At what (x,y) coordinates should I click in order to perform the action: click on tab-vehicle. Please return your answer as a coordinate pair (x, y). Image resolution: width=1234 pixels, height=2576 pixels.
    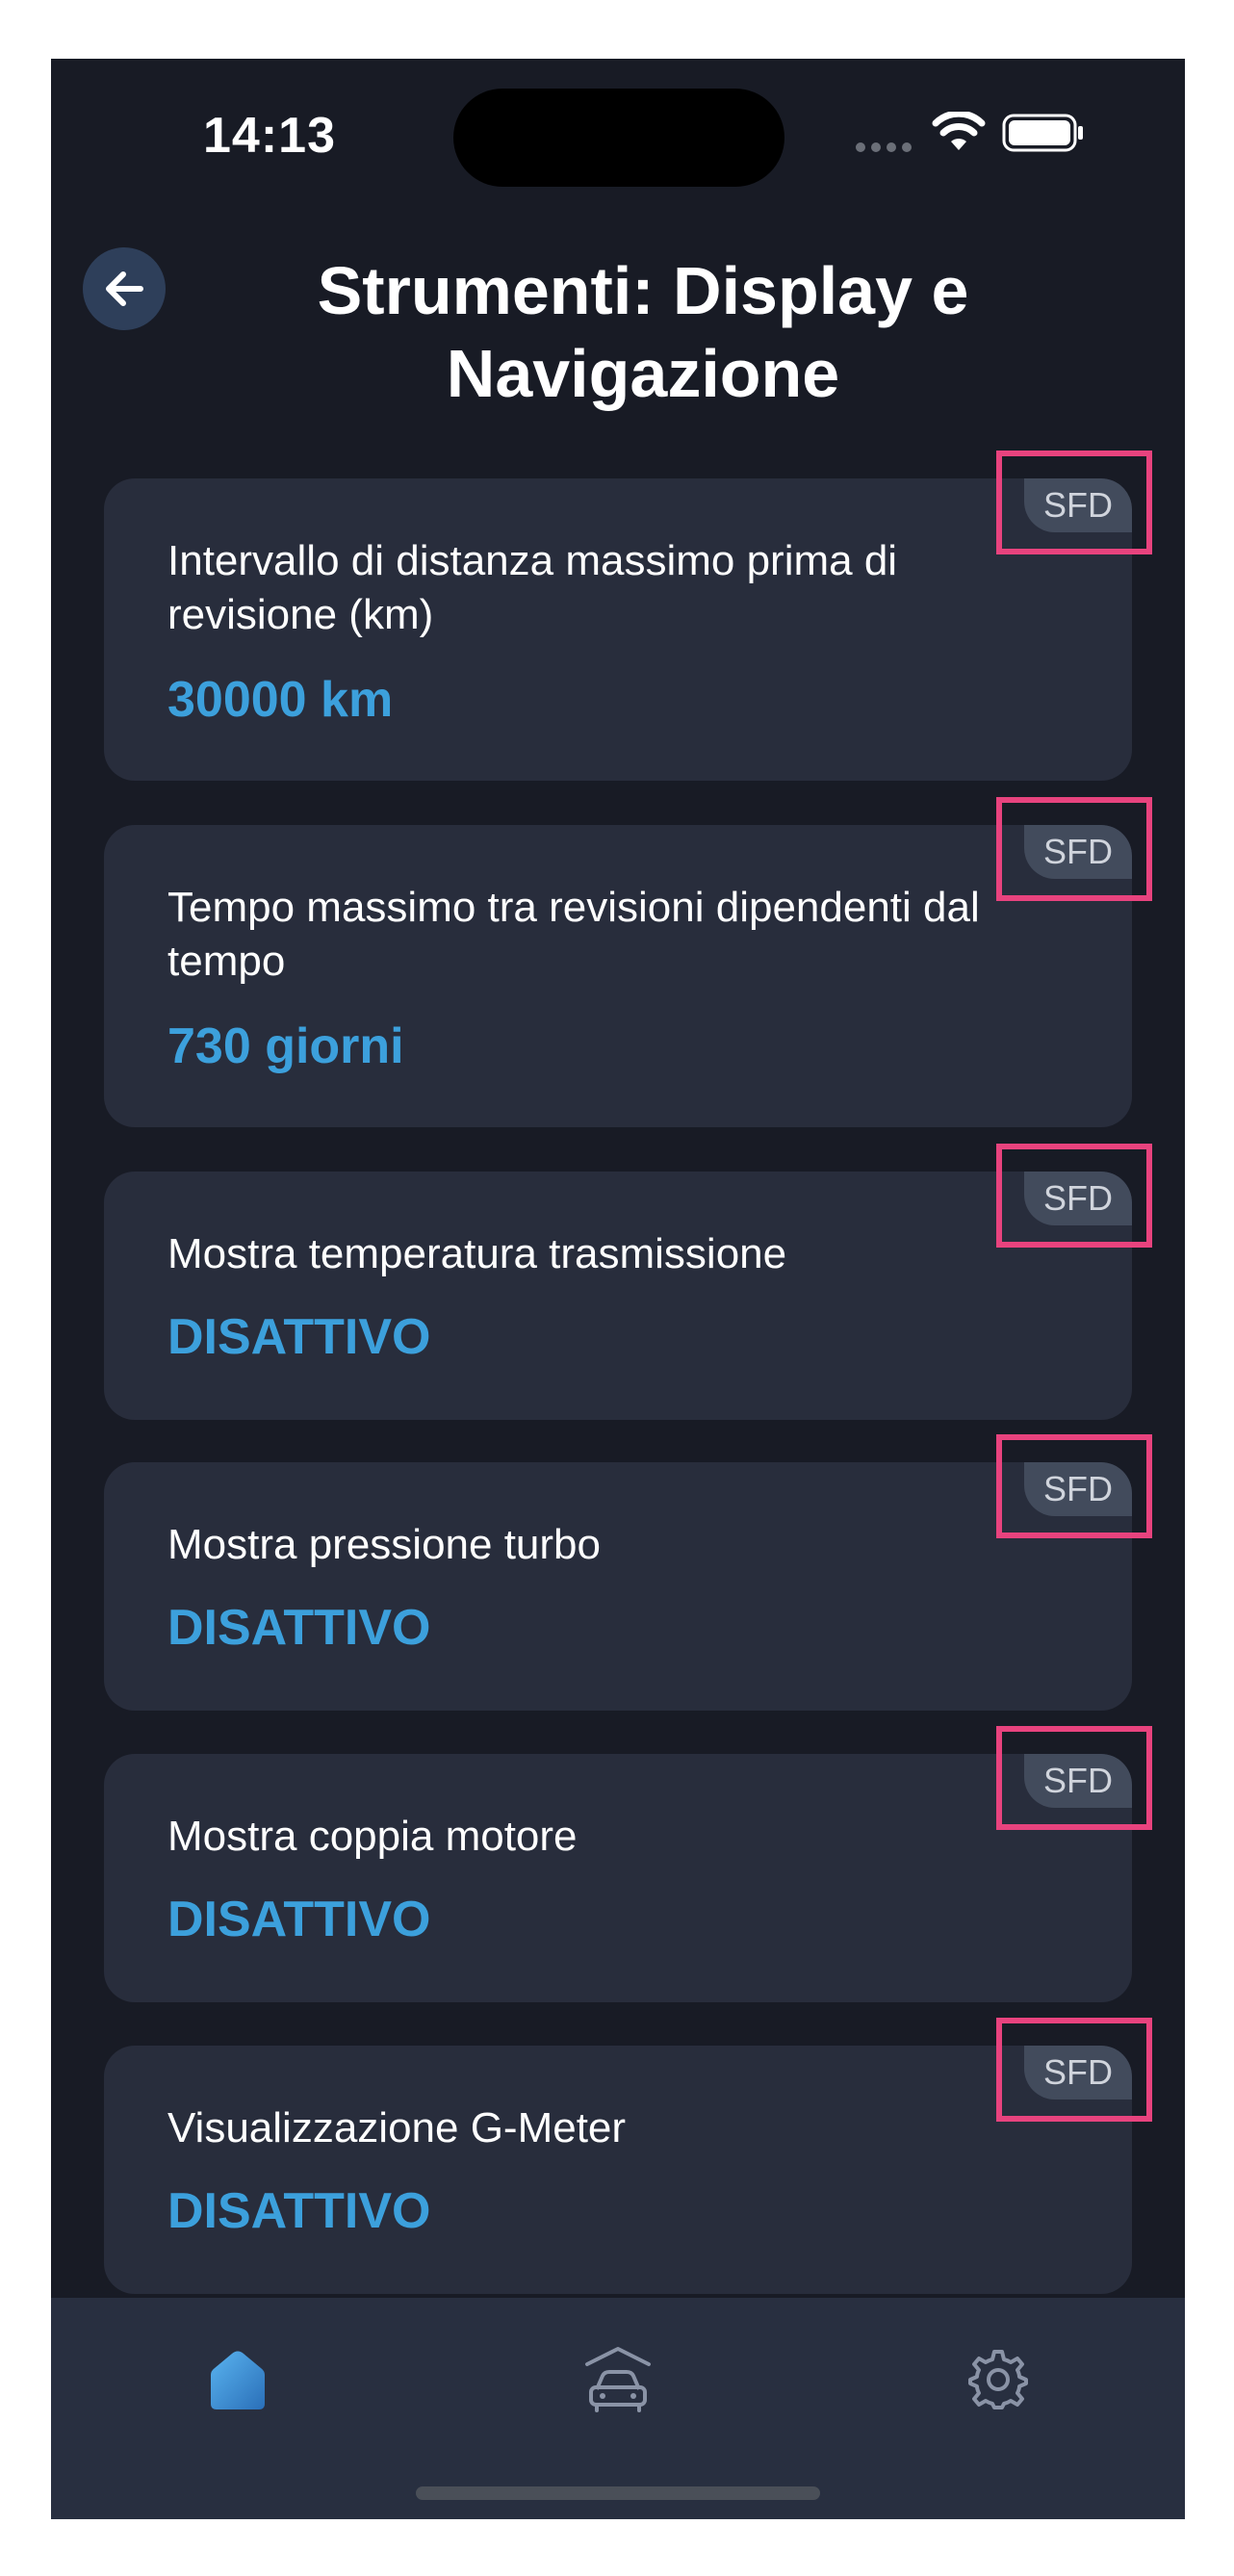
    Looking at the image, I should click on (618, 2379).